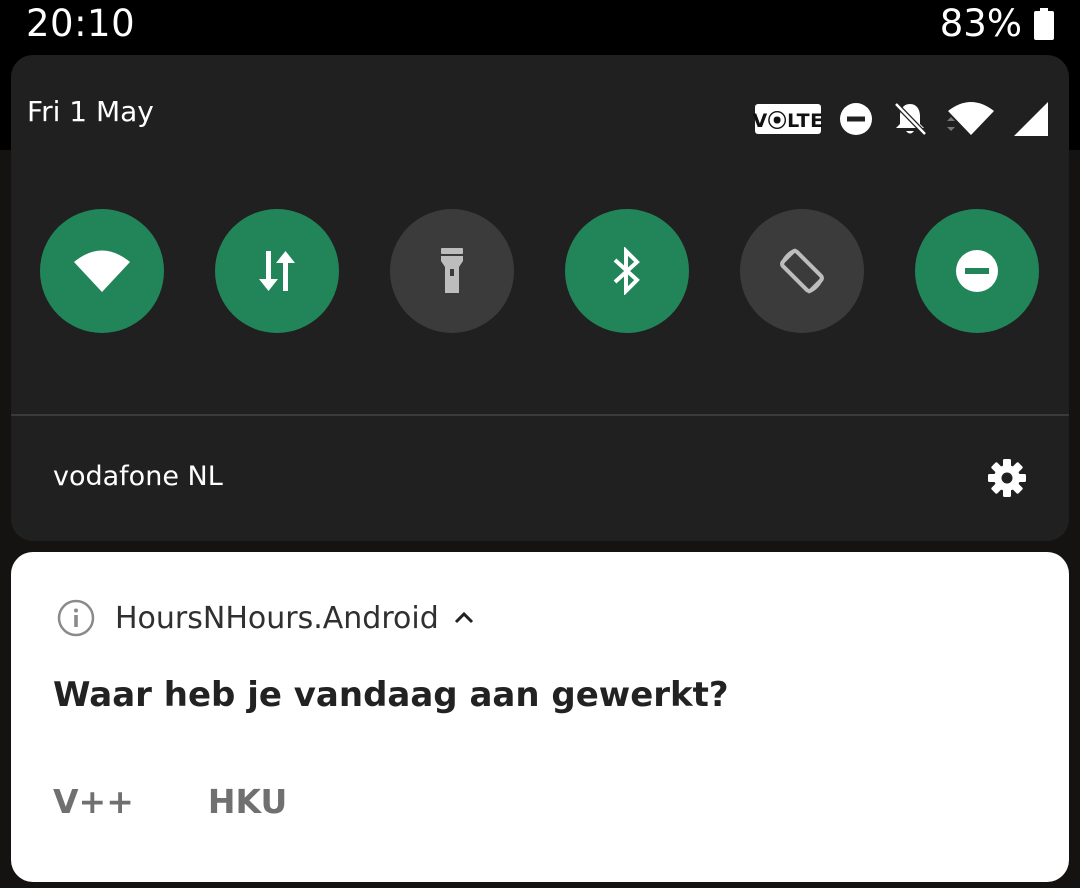 This screenshot has height=888, width=1080. I want to click on notification-app-name: HoursNHours.Android, so click(277, 618).